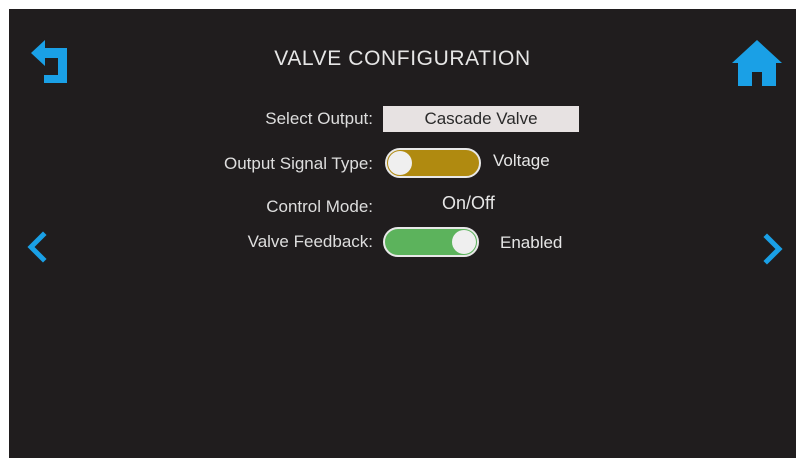  I want to click on page-title: VALVE CONFIGURATION, so click(402, 58).